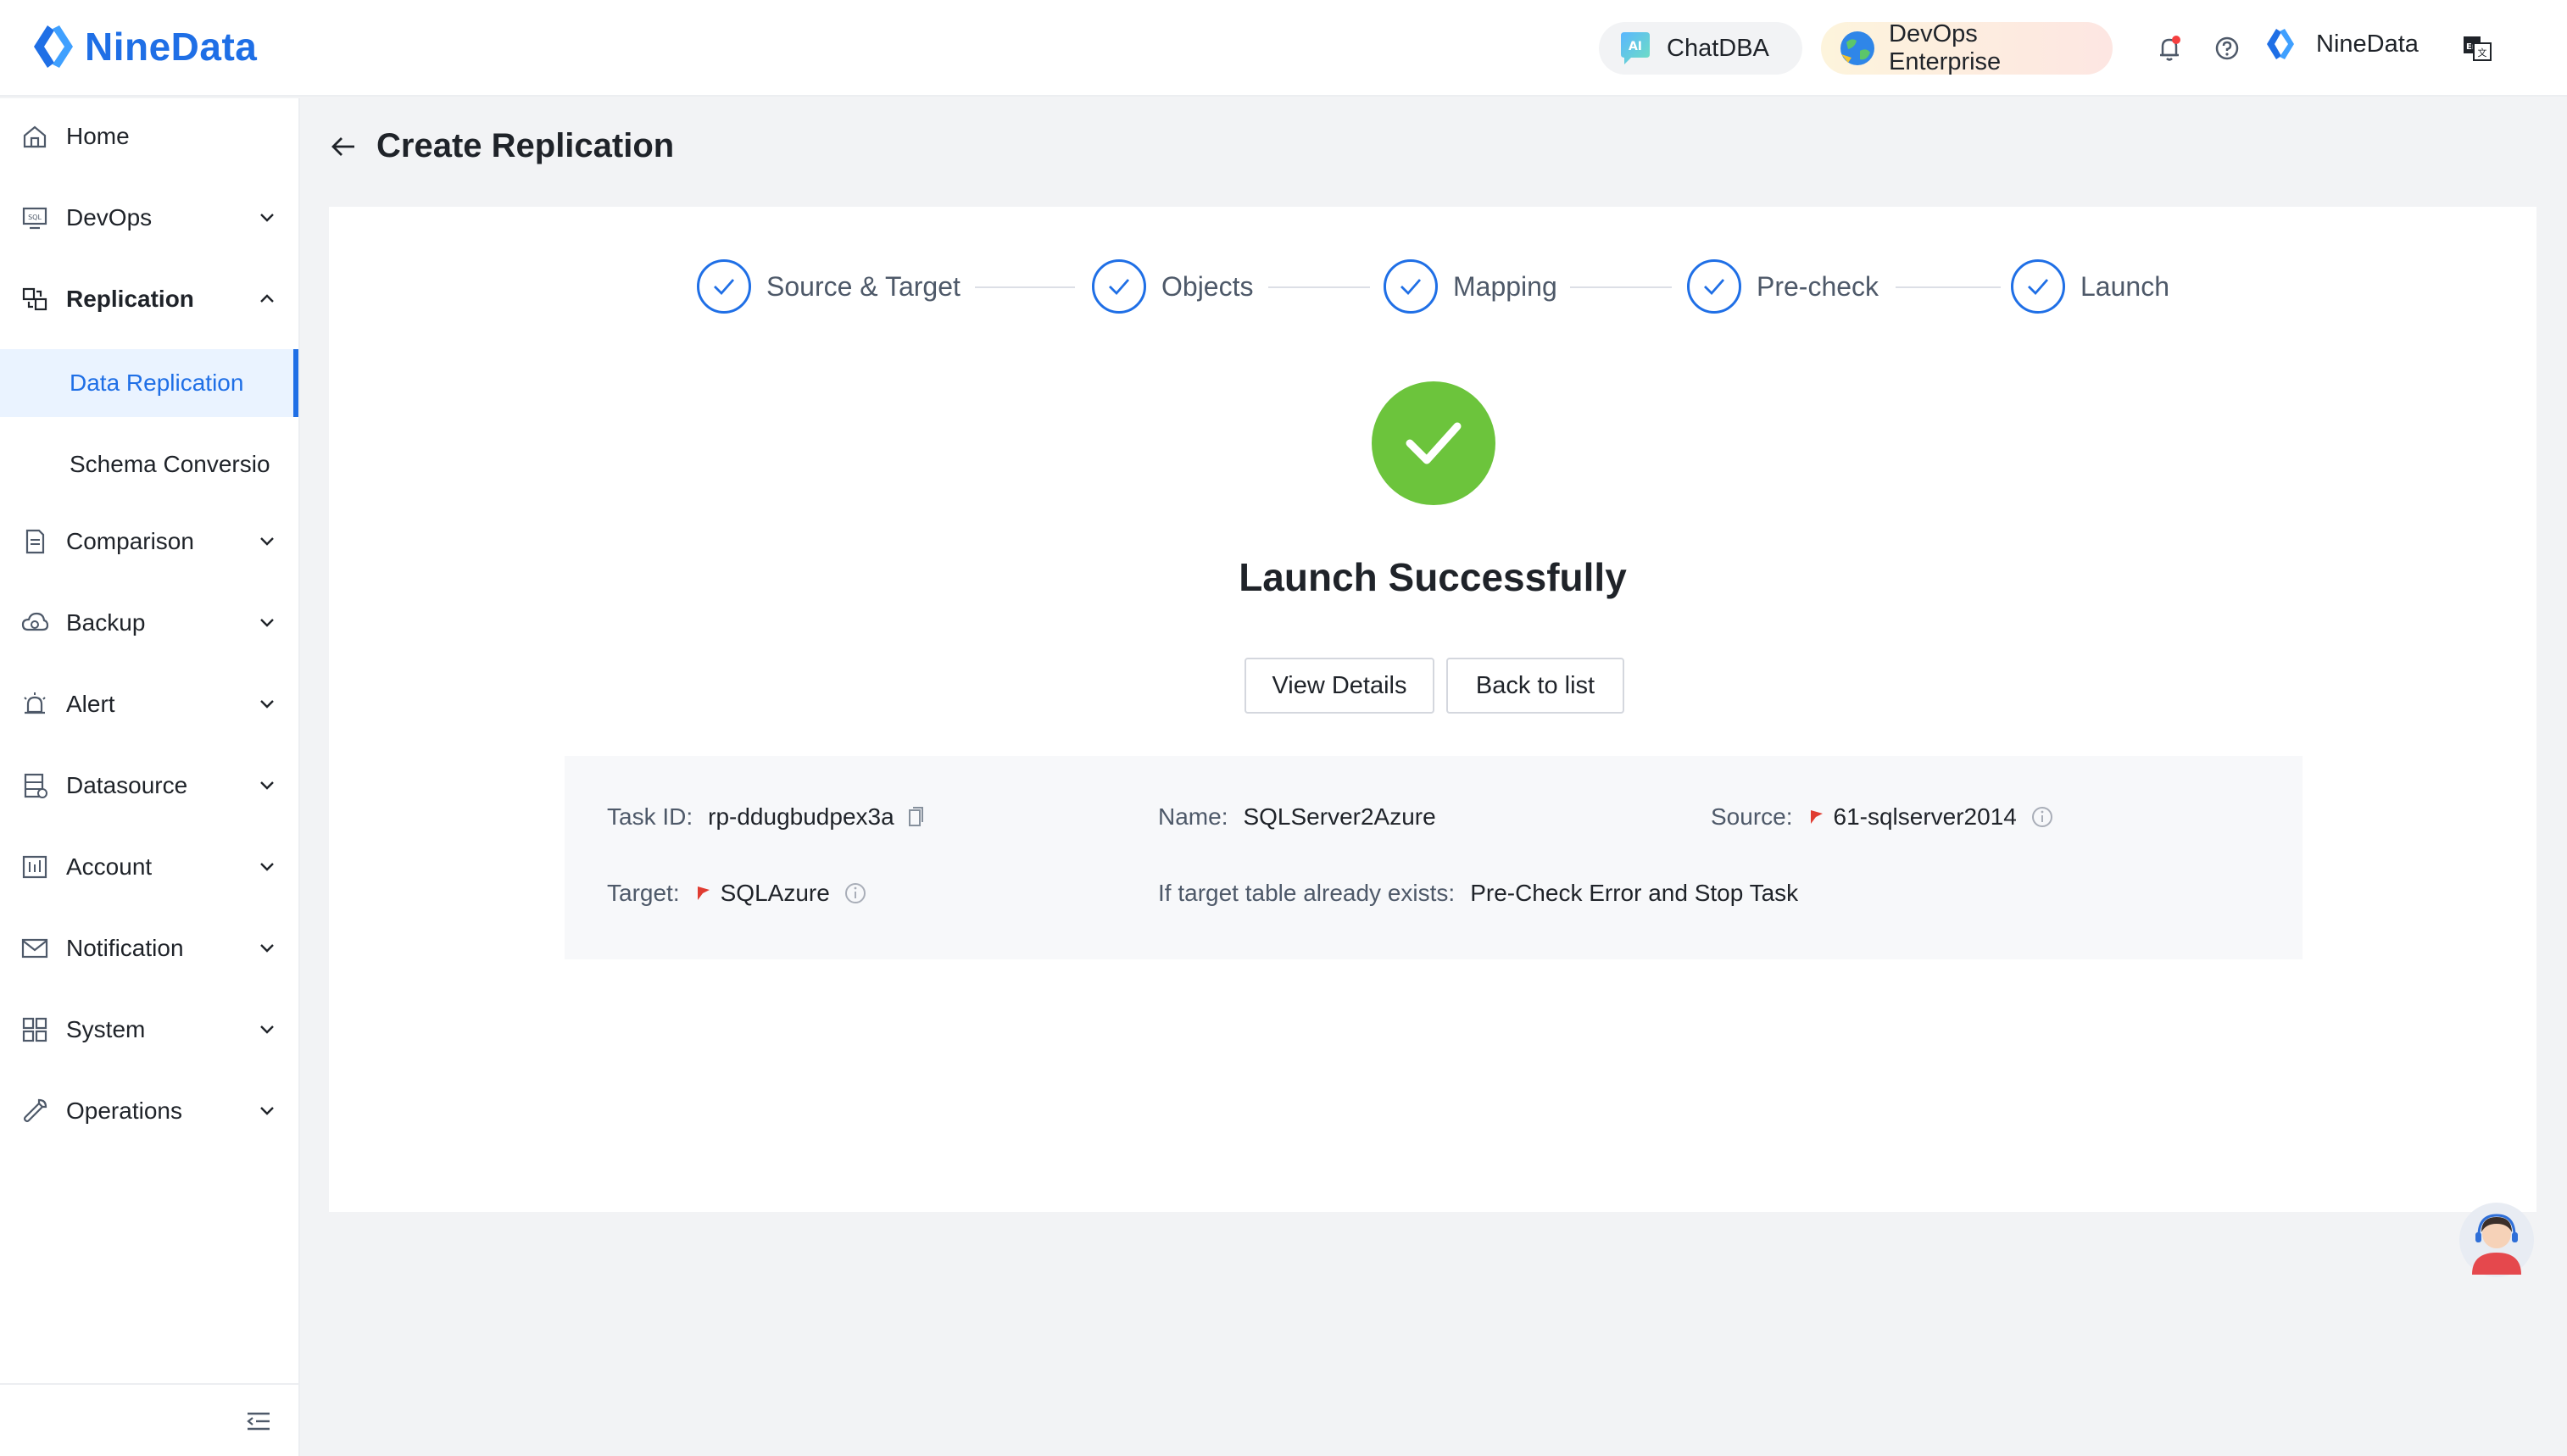  I want to click on sidebar-item-comparison: Comparison, so click(149, 541).